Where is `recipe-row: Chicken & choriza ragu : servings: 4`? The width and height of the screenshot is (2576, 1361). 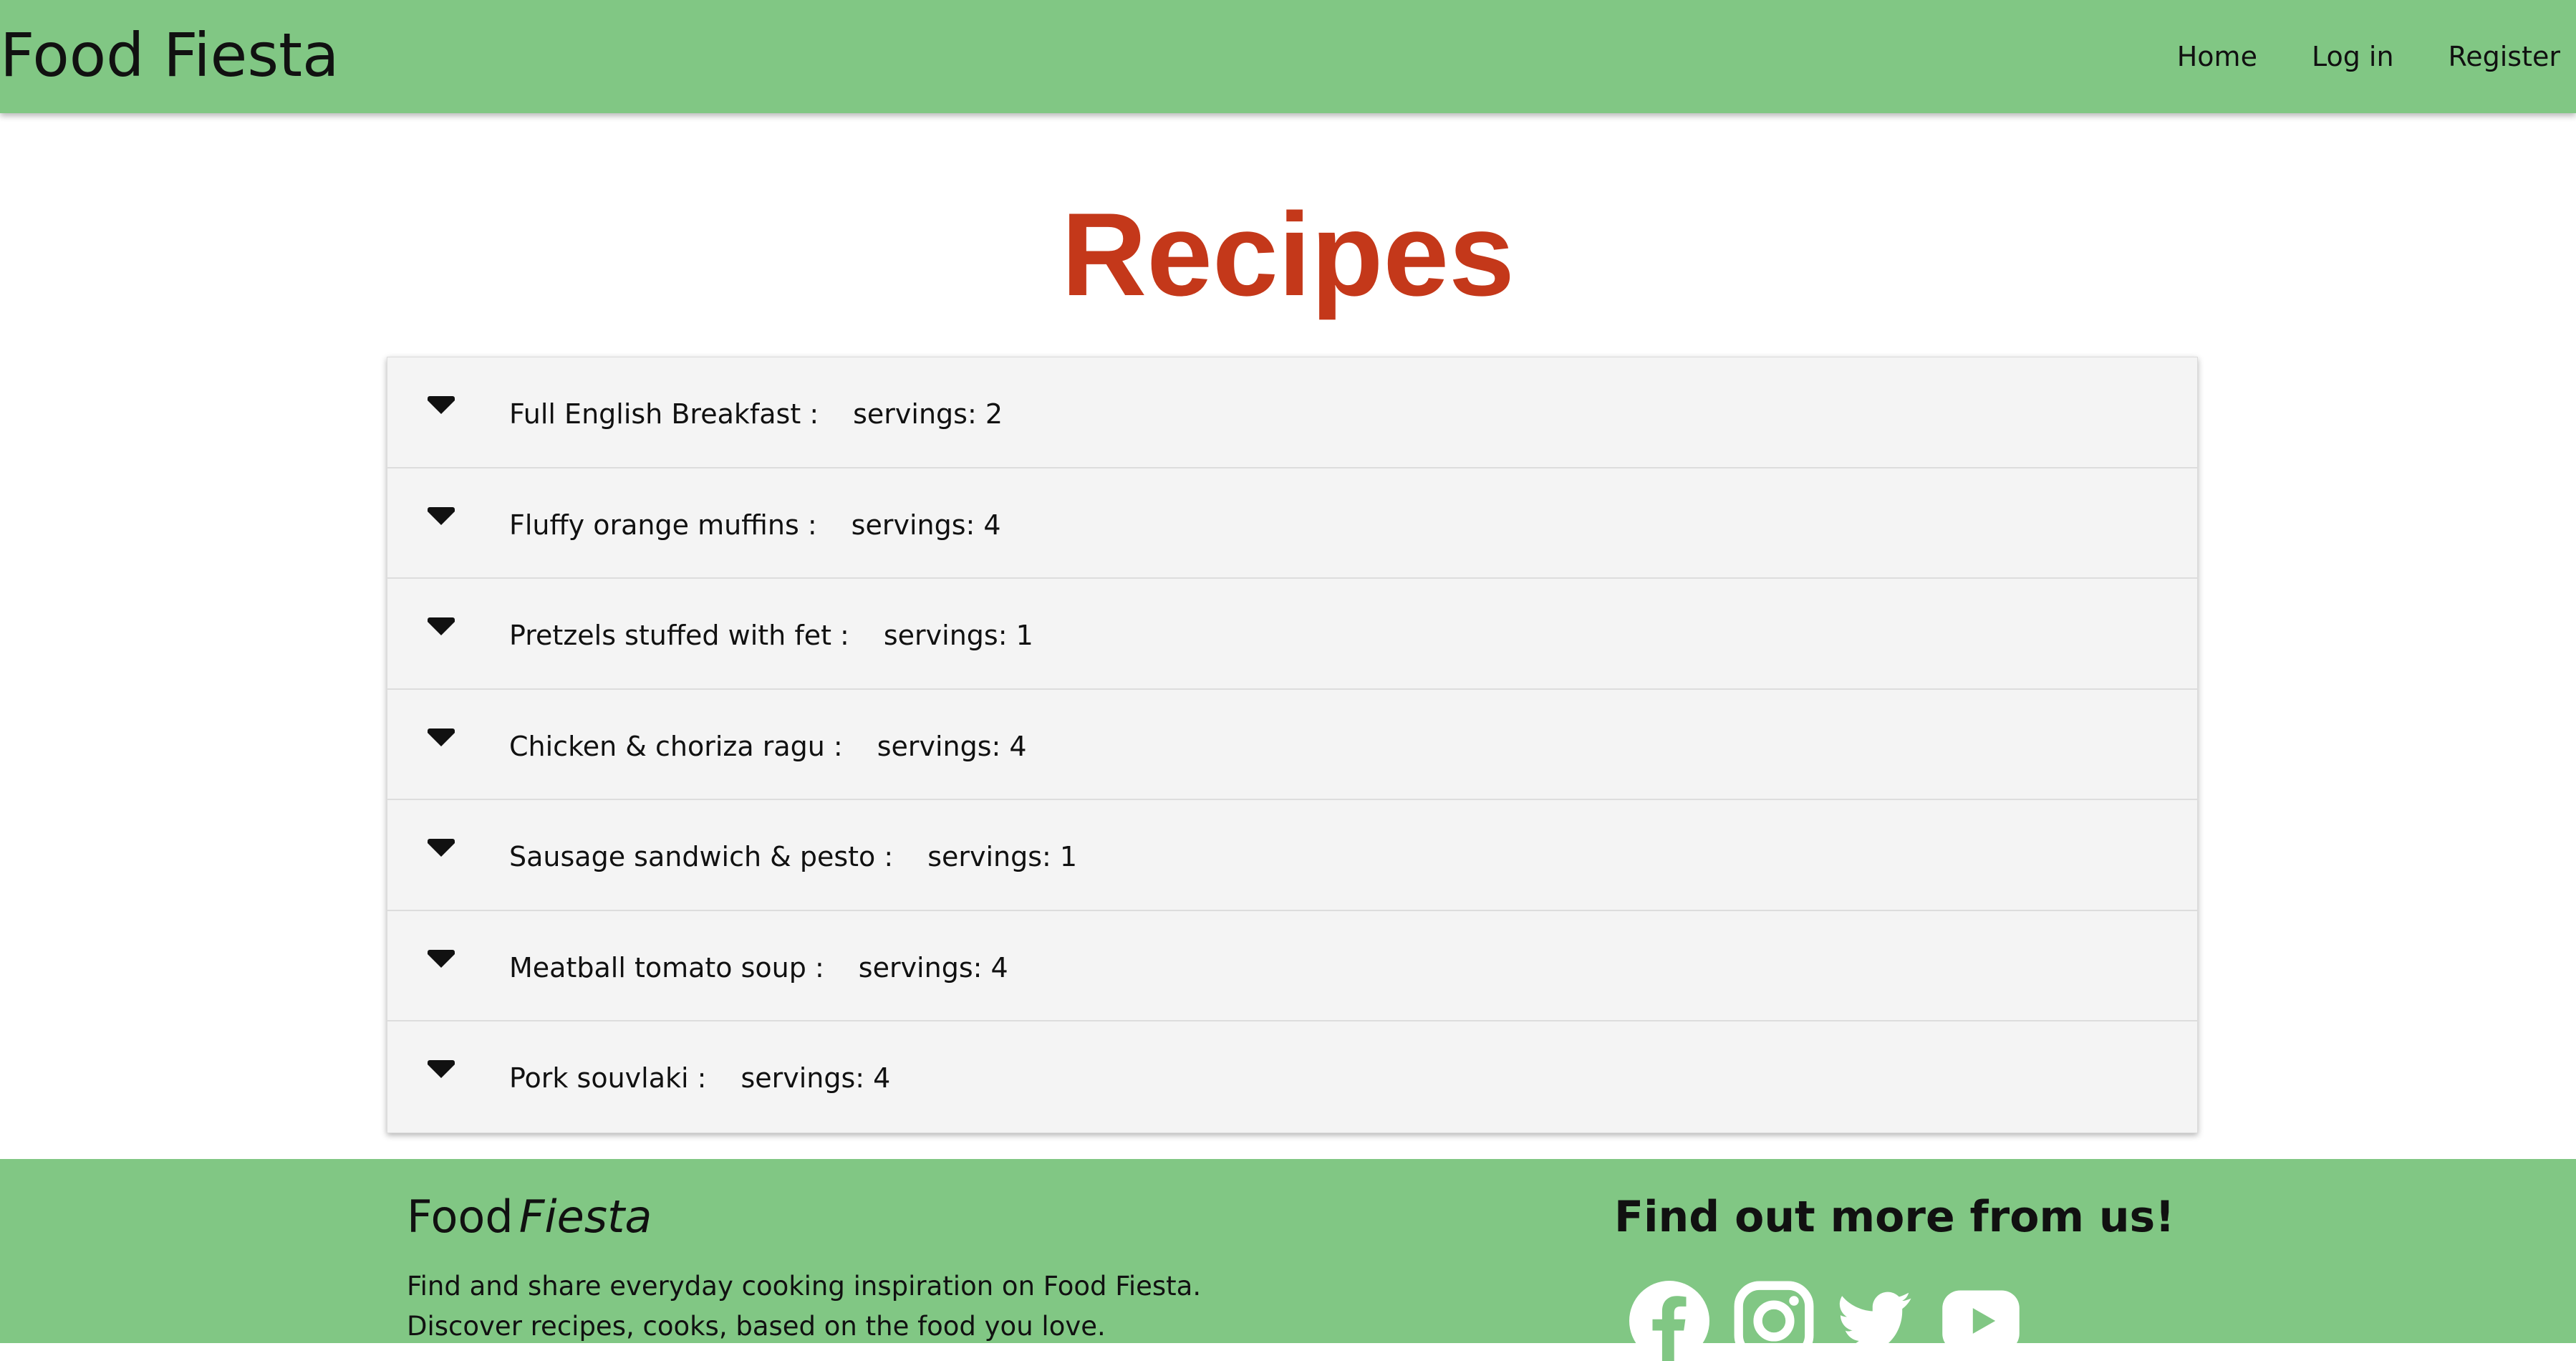 recipe-row: Chicken & choriza ragu : servings: 4 is located at coordinates (1292, 745).